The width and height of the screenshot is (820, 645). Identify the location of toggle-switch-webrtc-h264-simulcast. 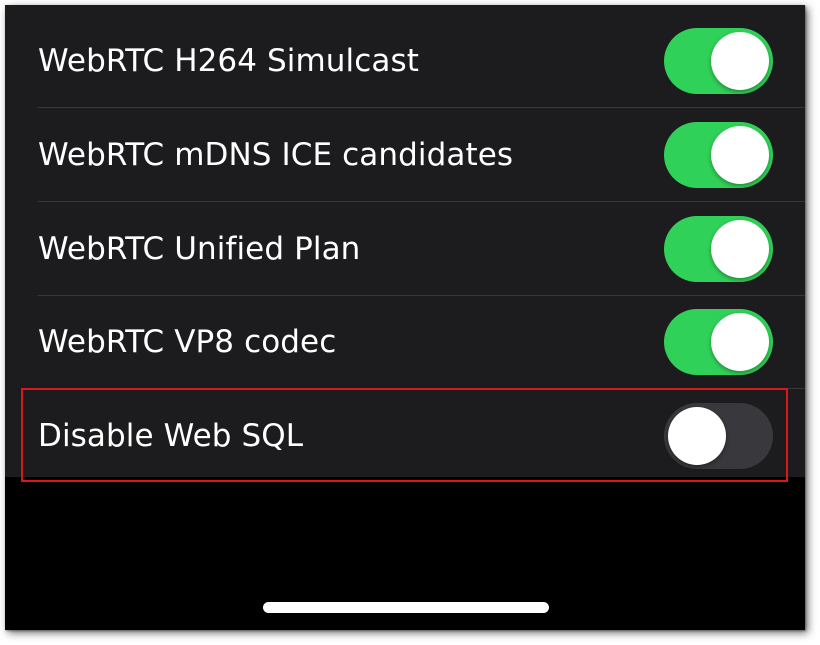
(718, 61).